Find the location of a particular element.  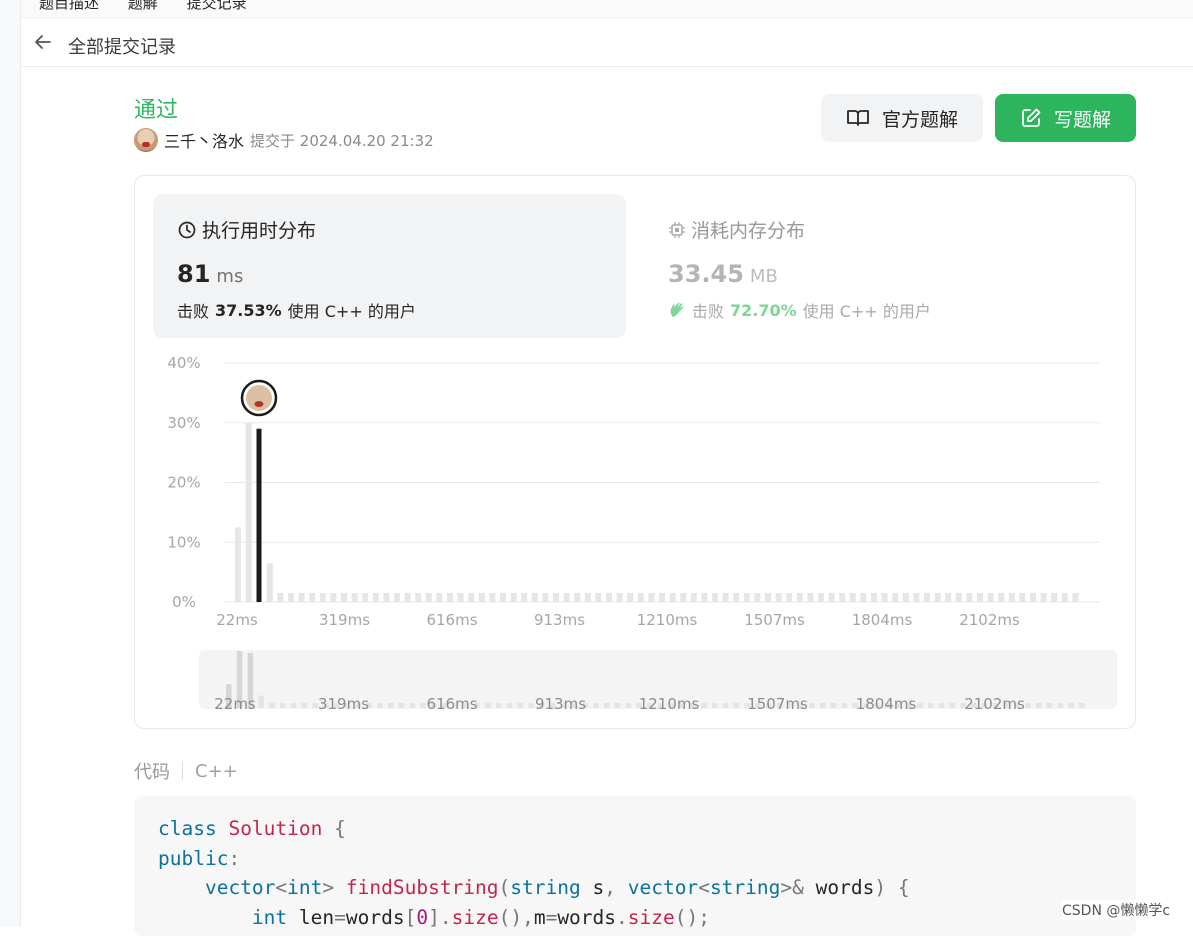

tab-submissions: 提交记录 is located at coordinates (217, 6).